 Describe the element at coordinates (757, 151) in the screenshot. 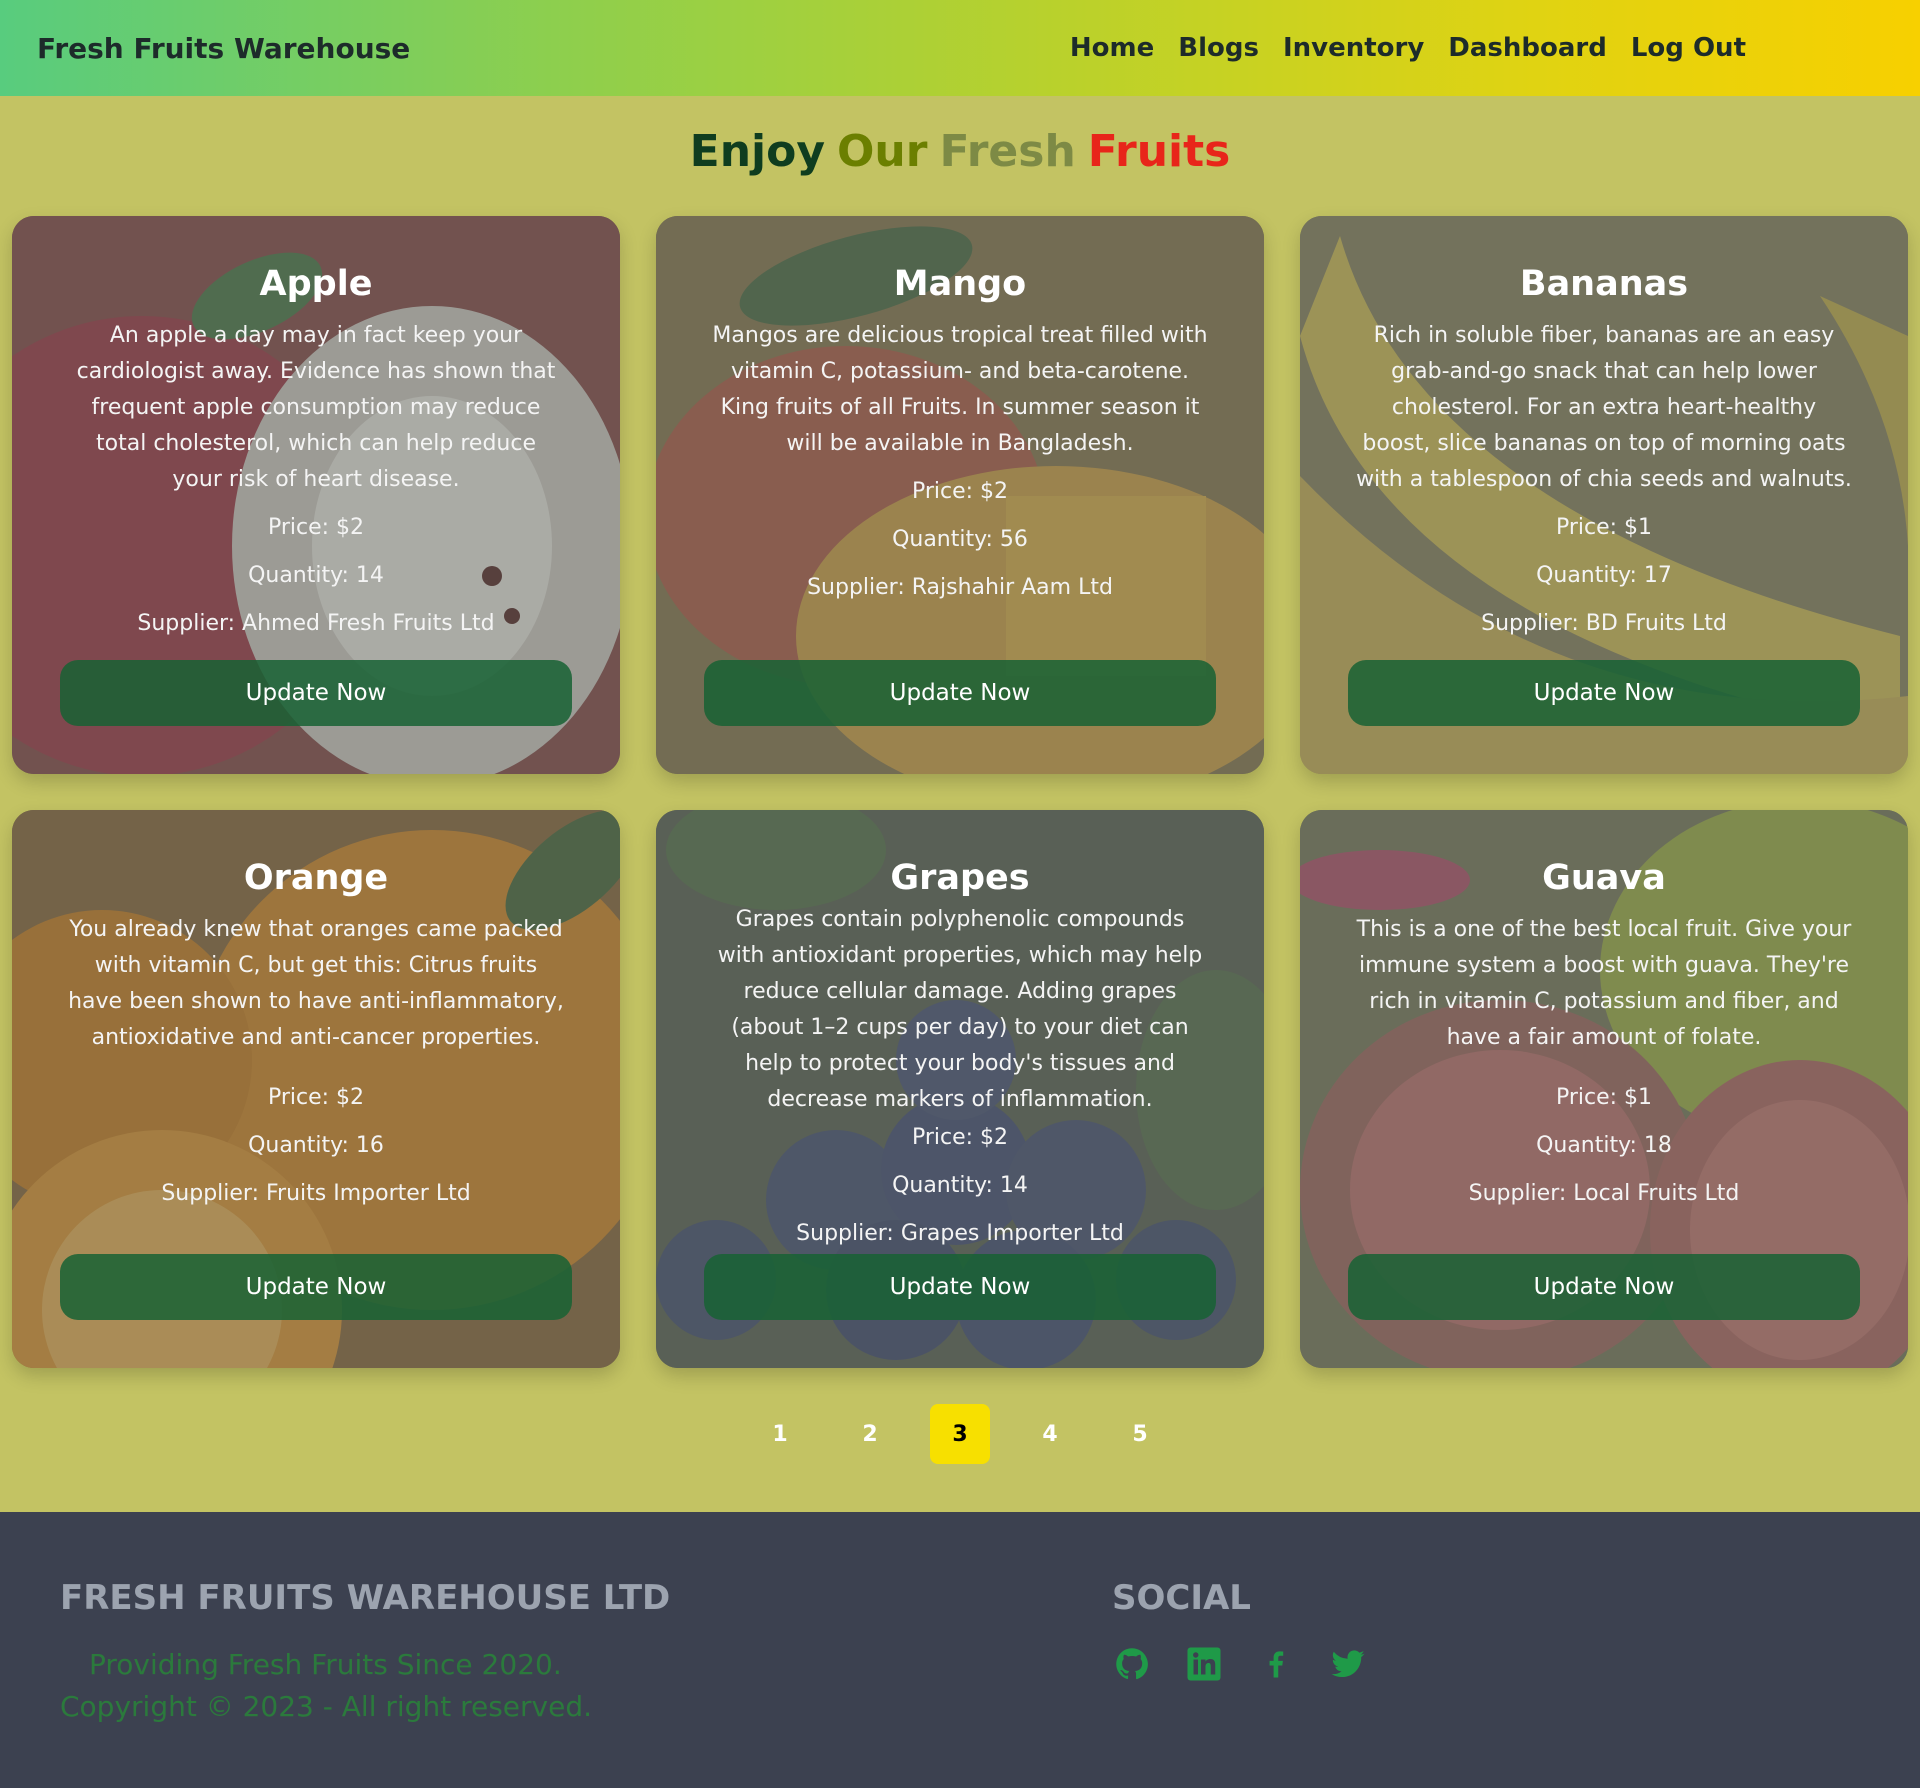

I see `title-word-enjoy: Enjoy` at that location.